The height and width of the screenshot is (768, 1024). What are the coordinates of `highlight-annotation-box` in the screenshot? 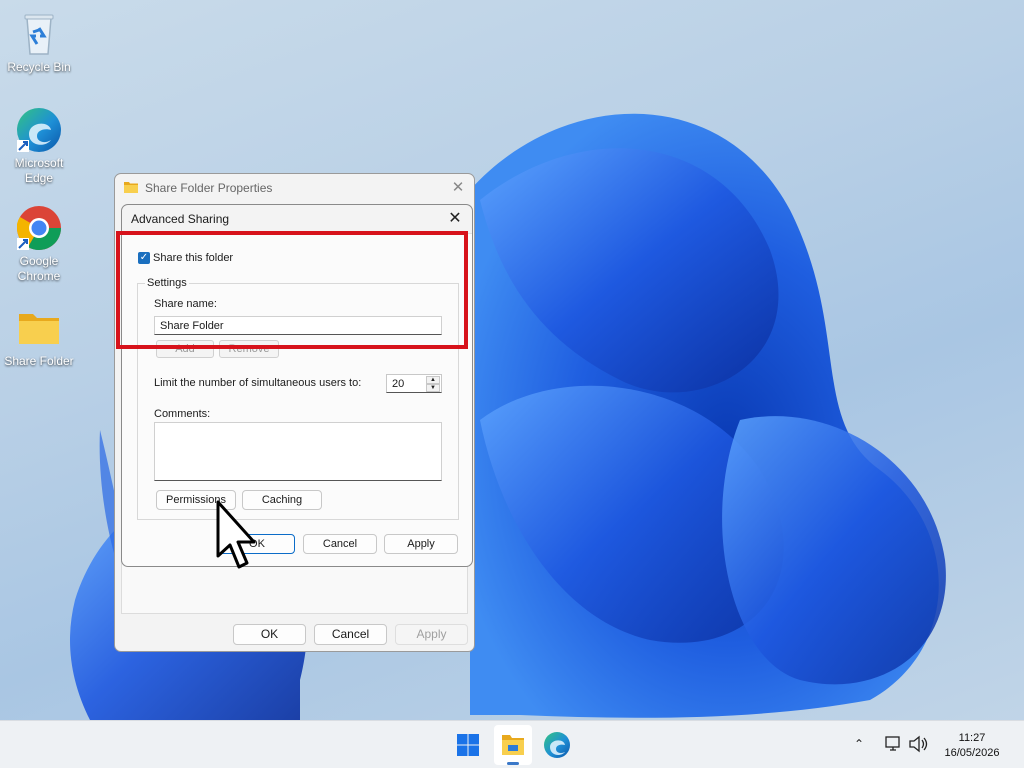 It's located at (292, 290).